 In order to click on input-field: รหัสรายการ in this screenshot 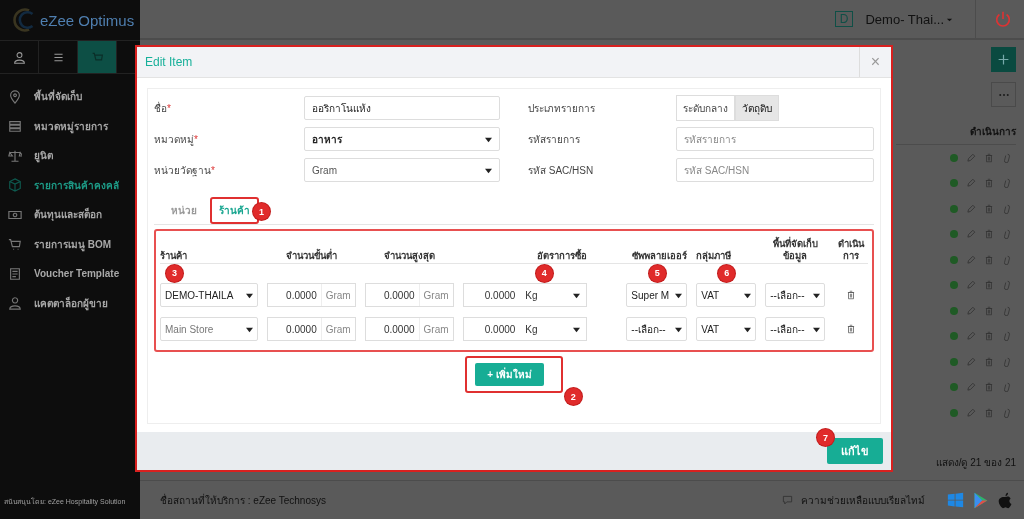, I will do `click(775, 139)`.